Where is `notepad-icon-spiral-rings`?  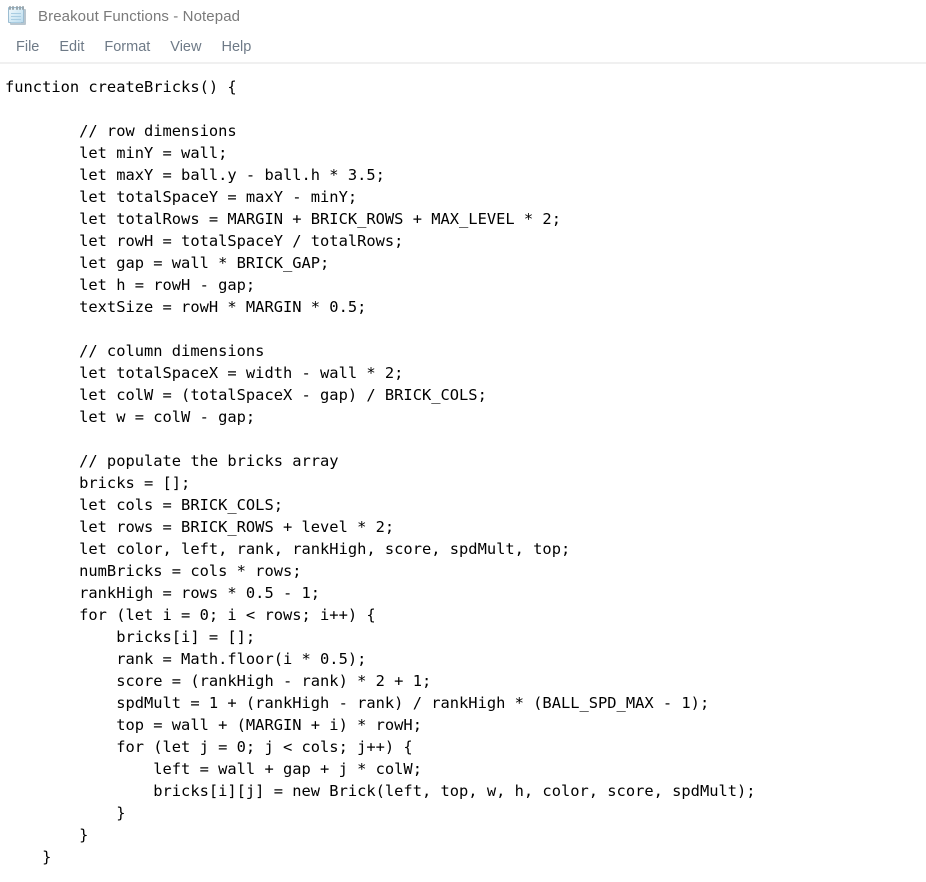 notepad-icon-spiral-rings is located at coordinates (16, 8).